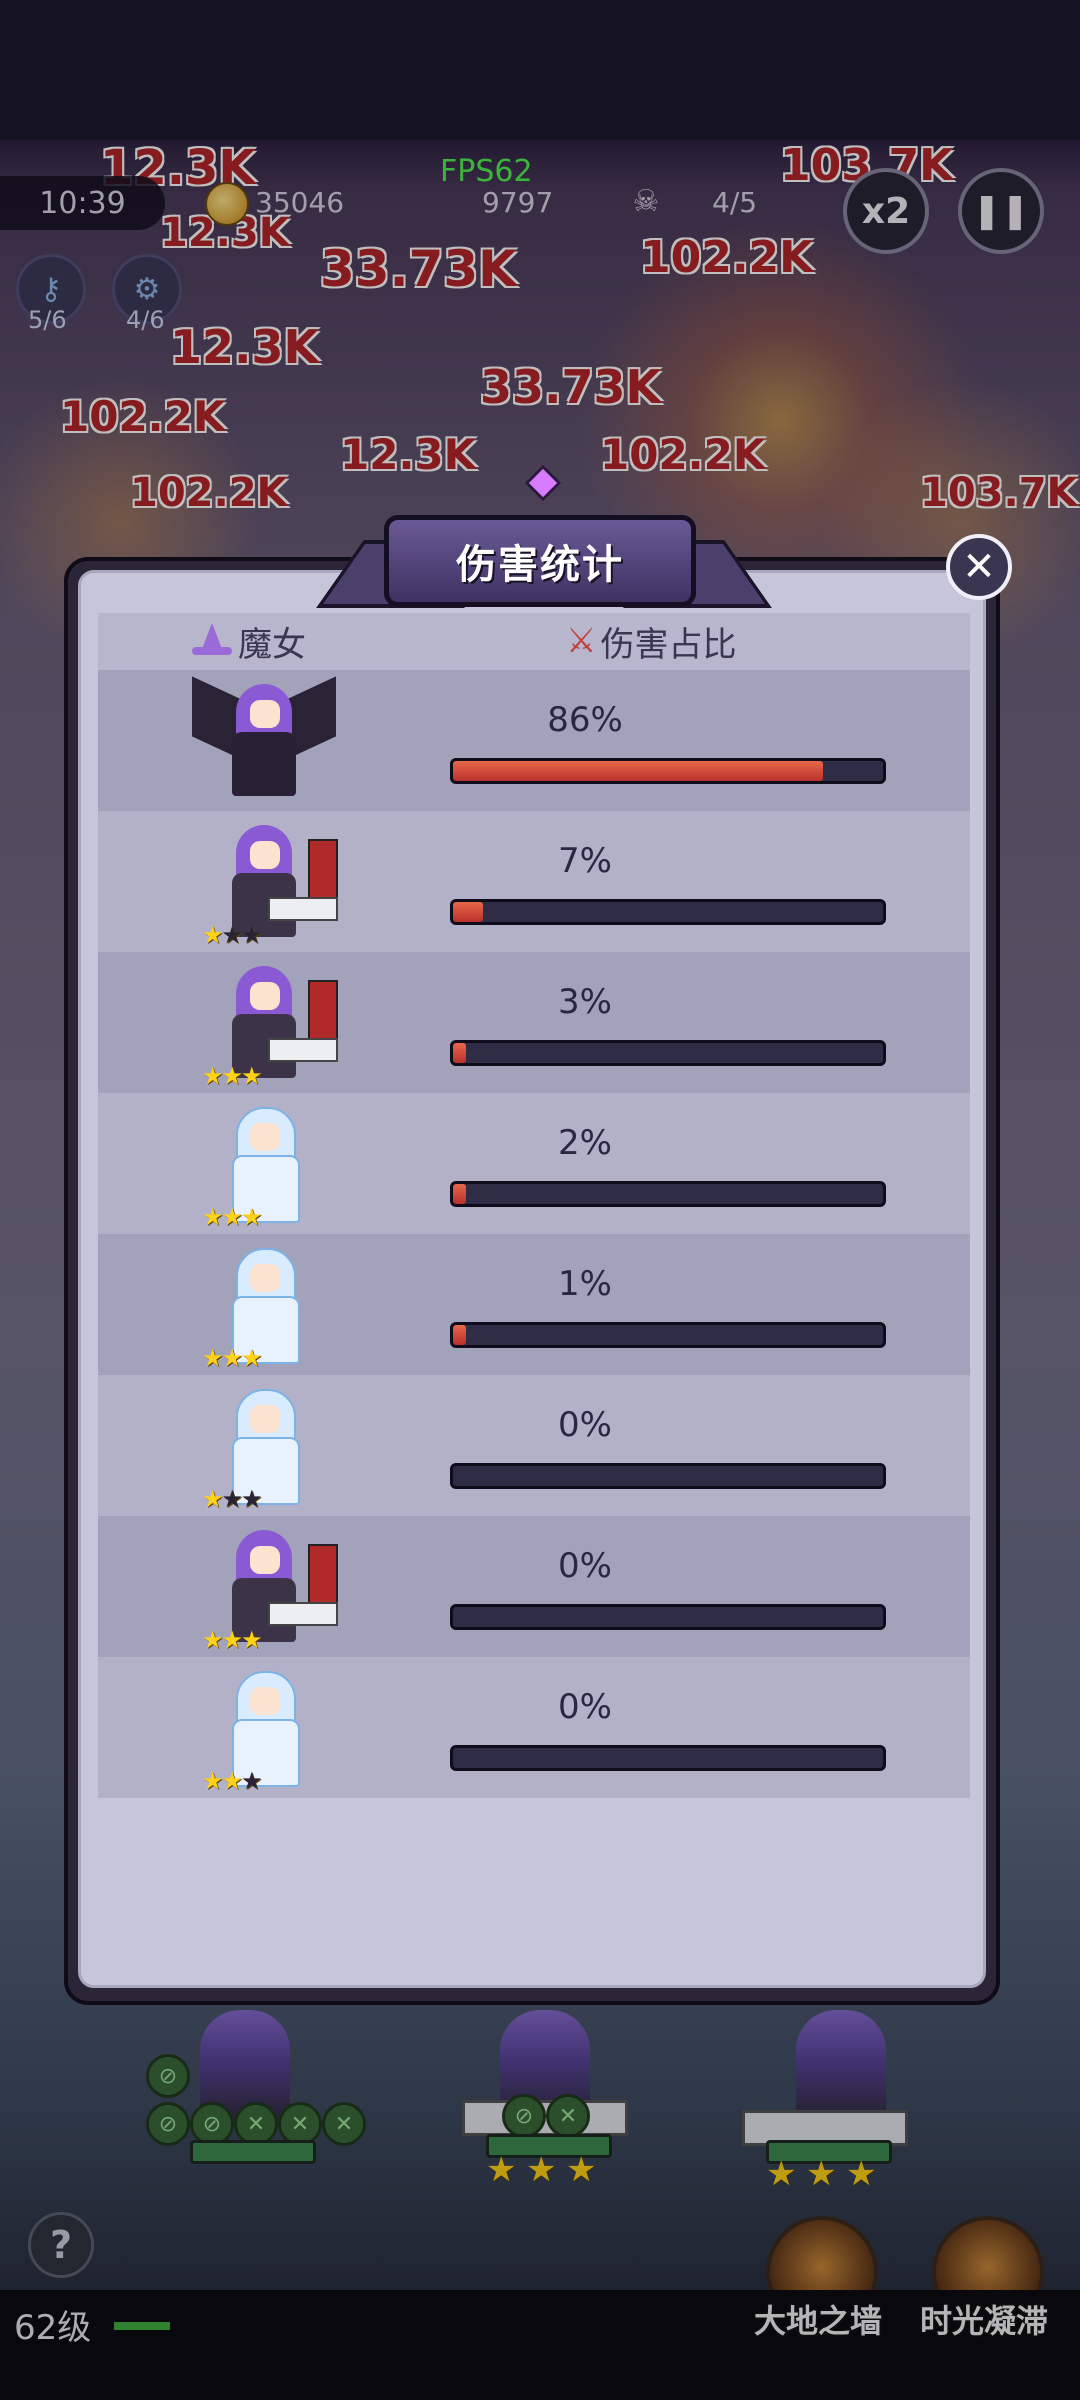  Describe the element at coordinates (534, 1163) in the screenshot. I see `table-row: ★★★ 2%` at that location.